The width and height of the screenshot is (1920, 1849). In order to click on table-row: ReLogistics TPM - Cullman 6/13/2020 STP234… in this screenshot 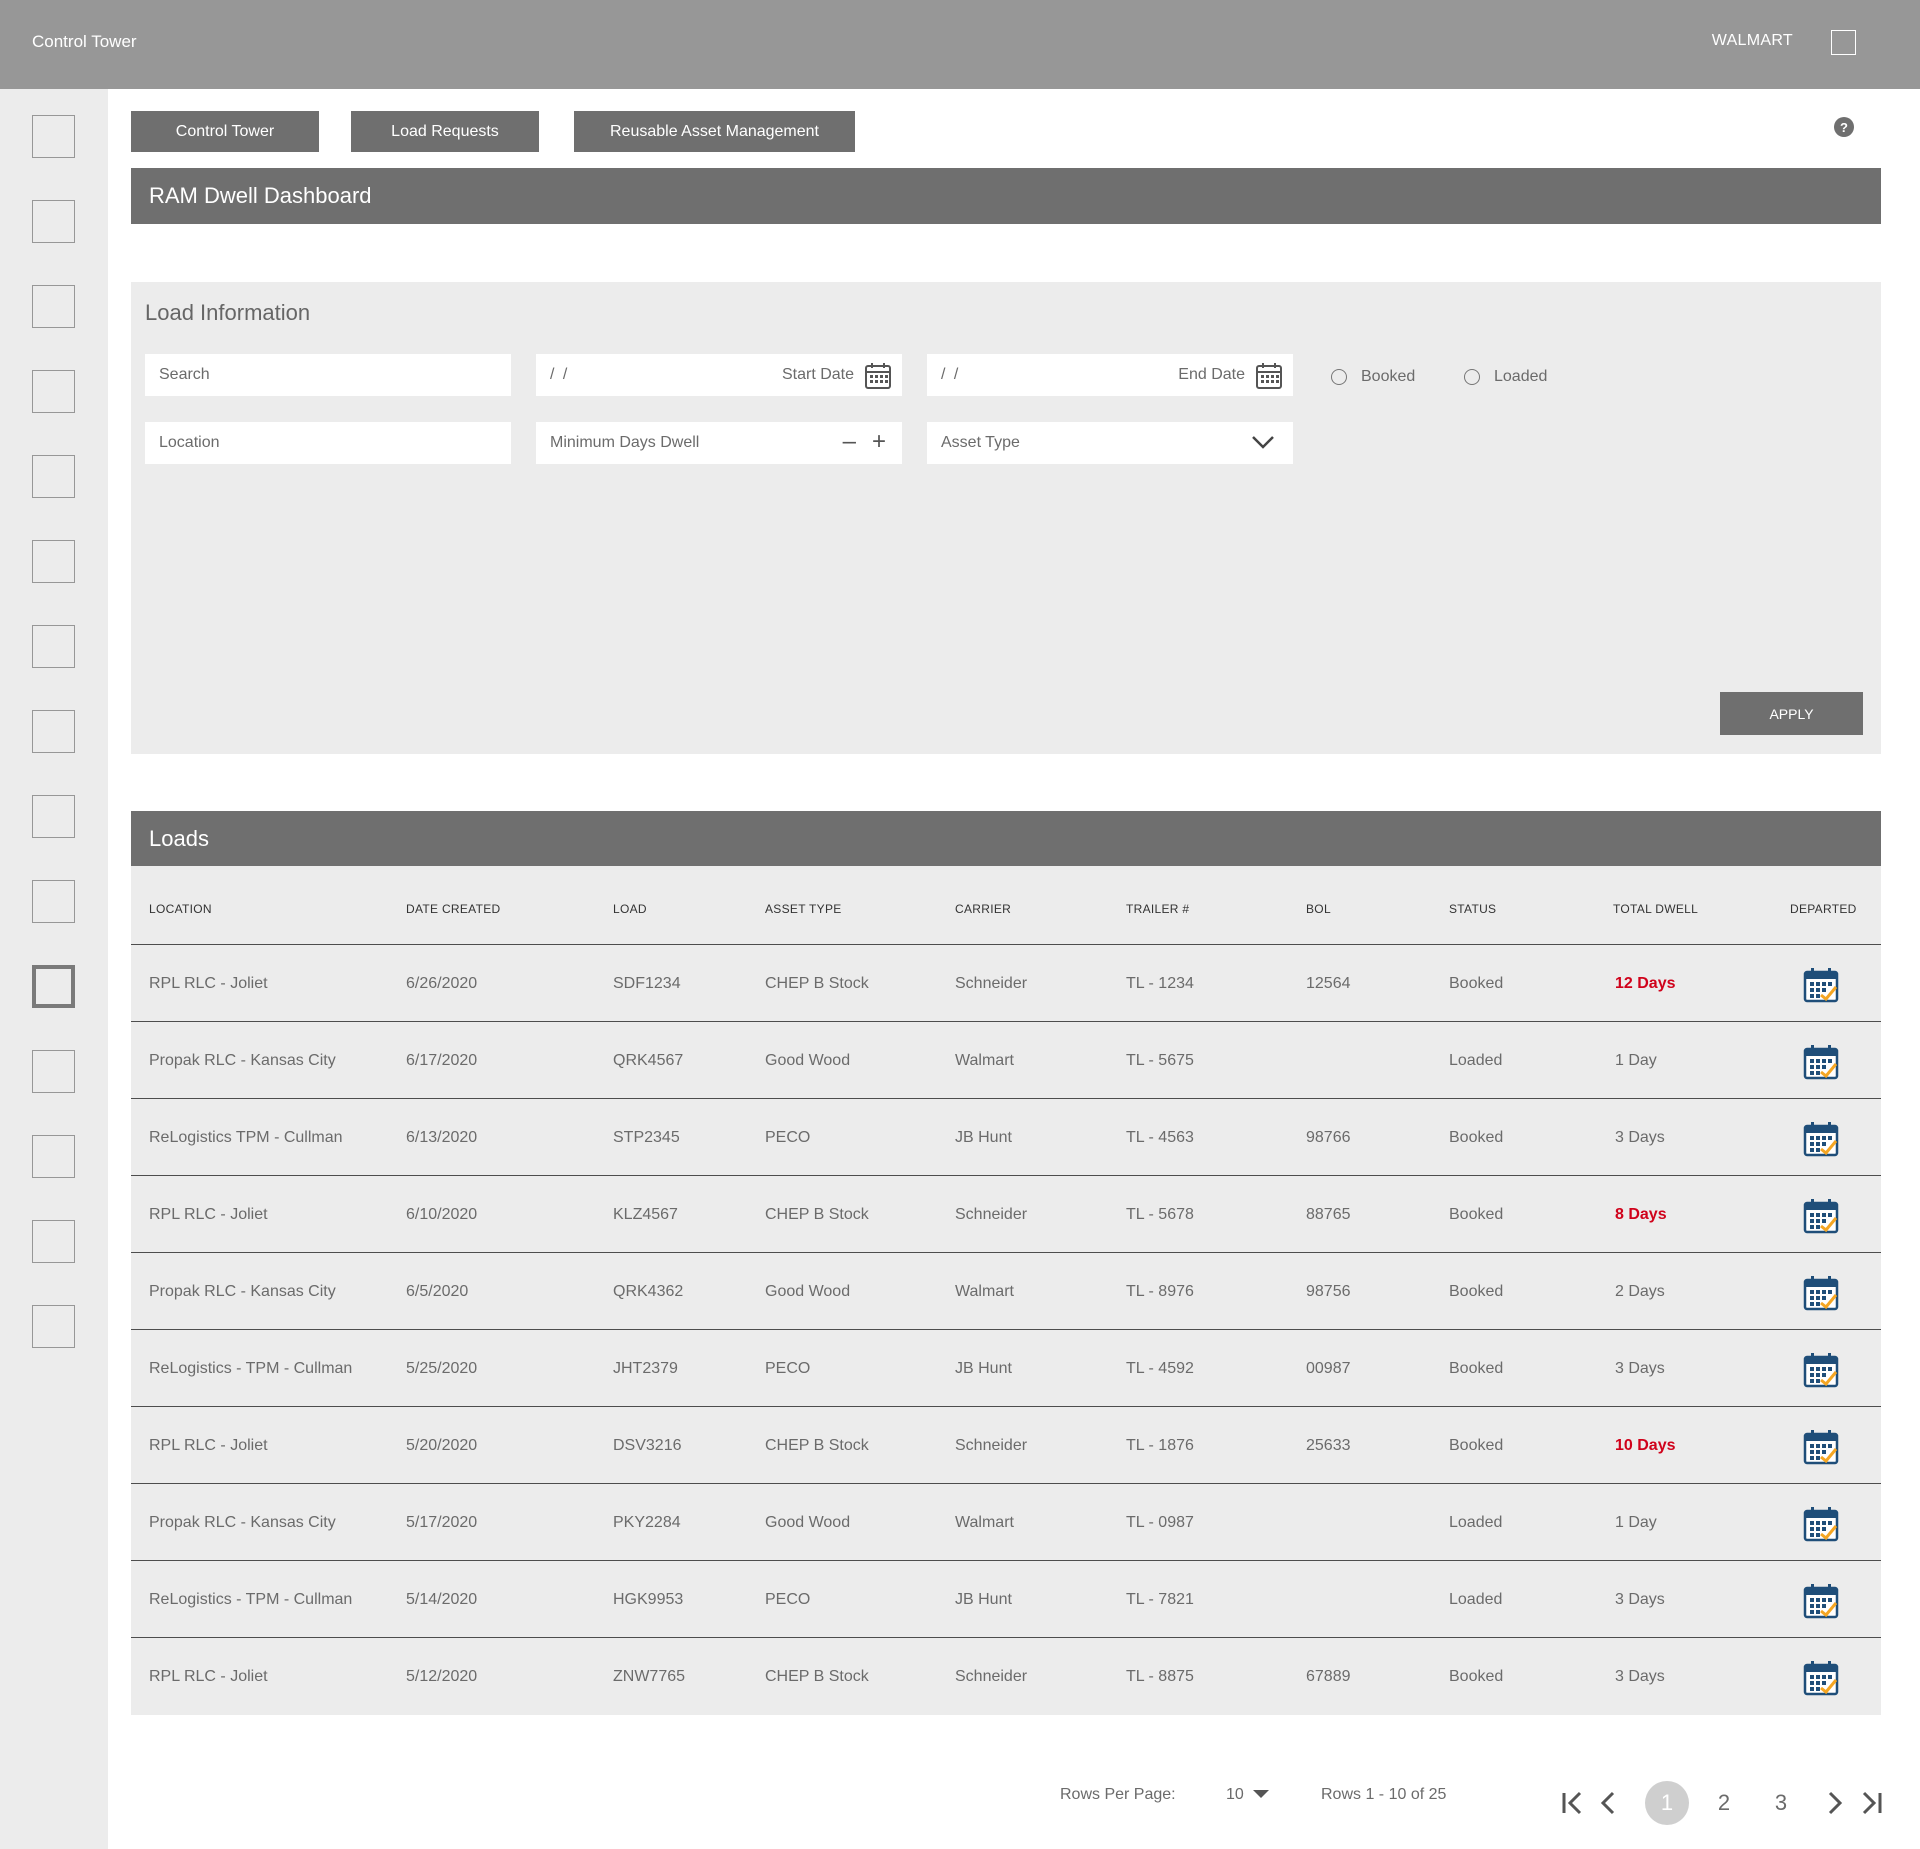, I will do `click(1006, 1137)`.